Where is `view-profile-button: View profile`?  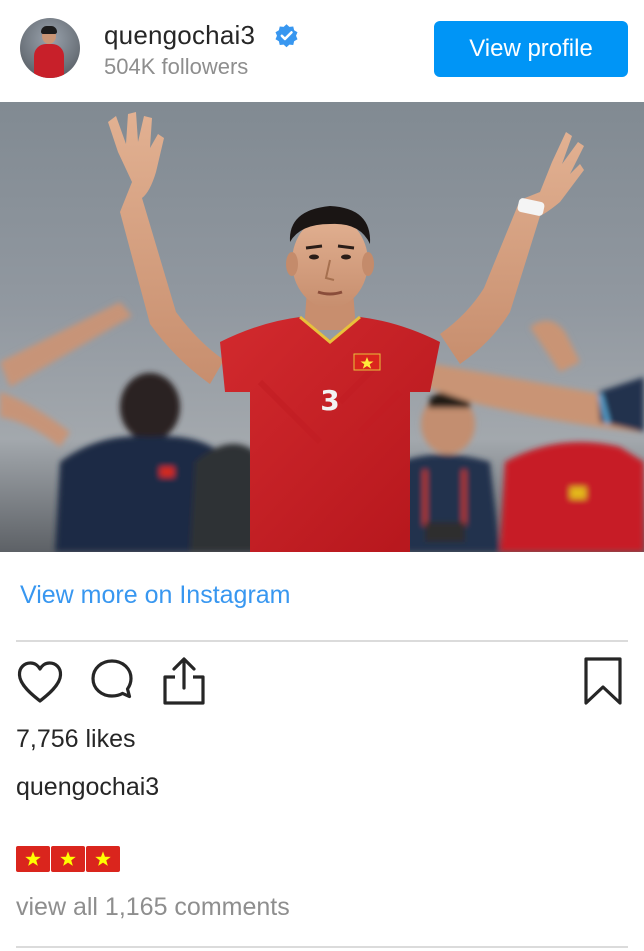
view-profile-button: View profile is located at coordinates (531, 49).